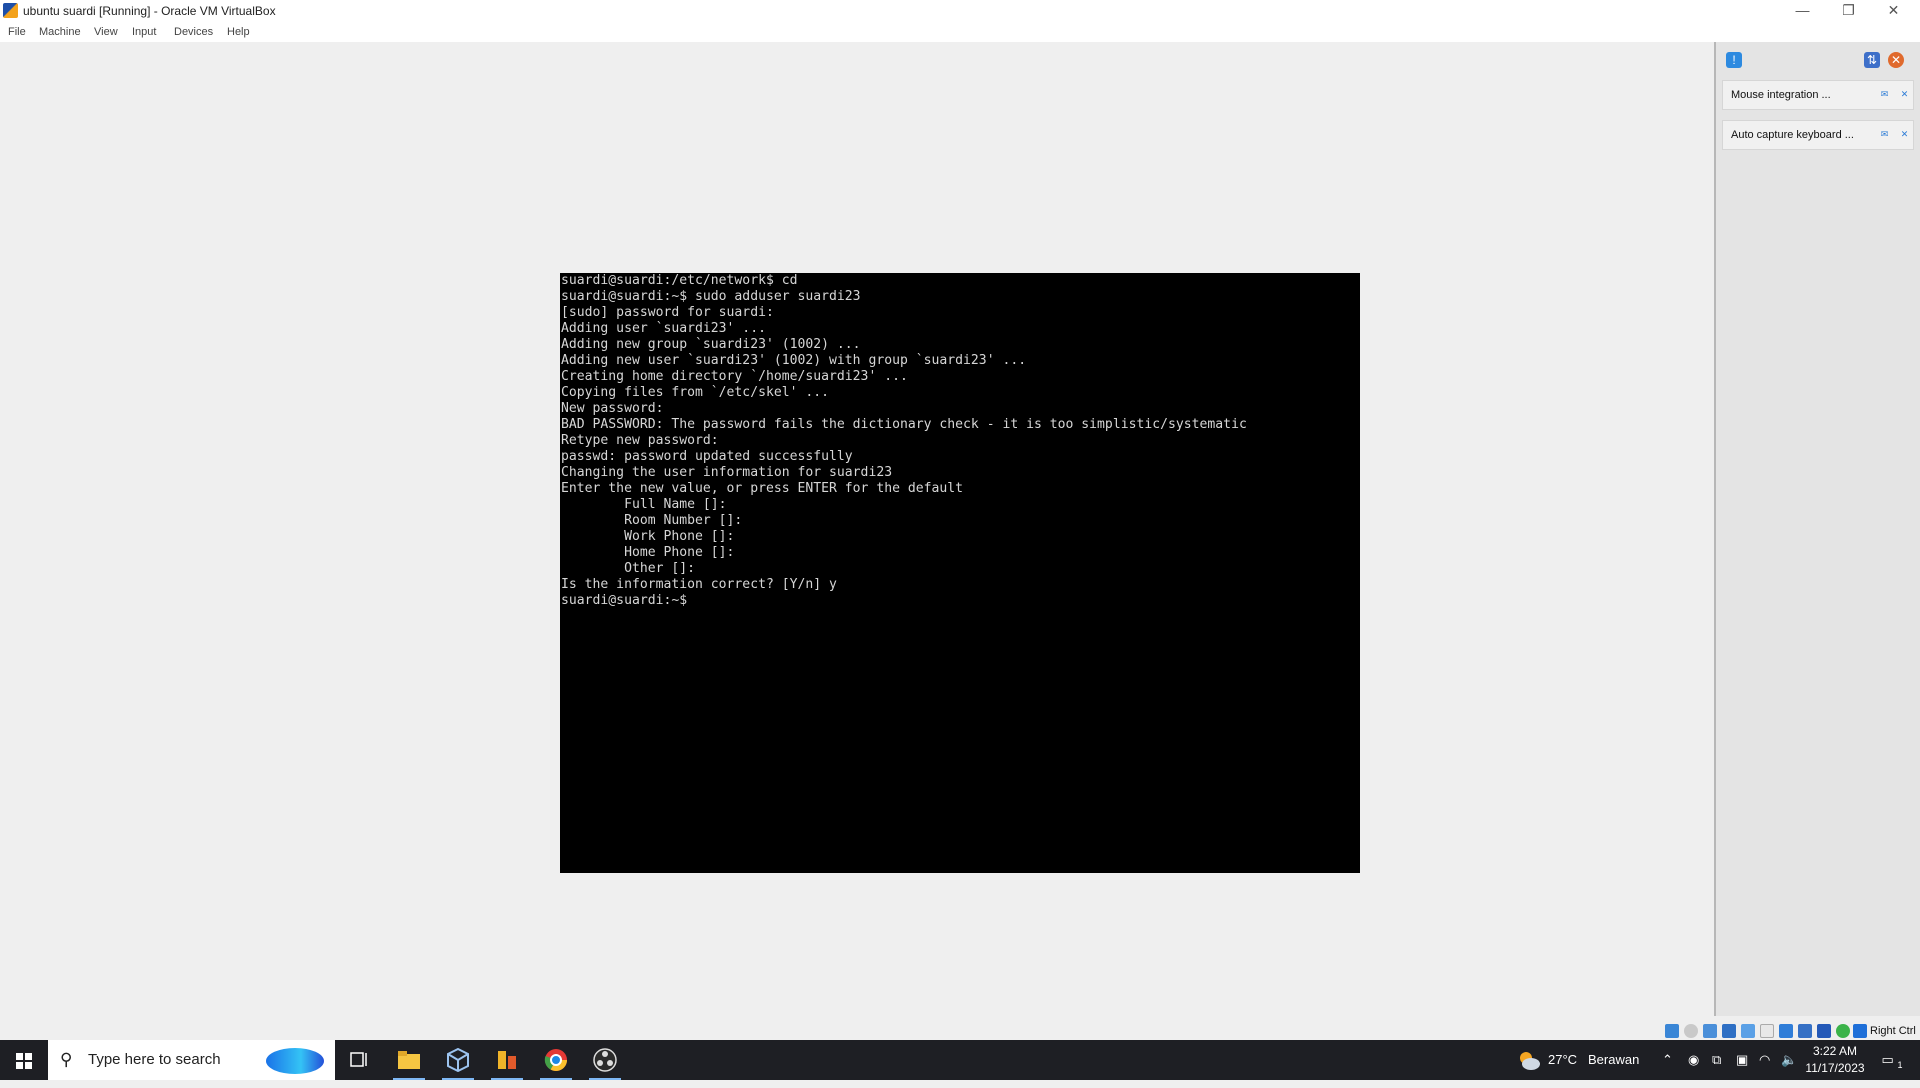  What do you see at coordinates (17, 32) in the screenshot?
I see `menu-file: File` at bounding box center [17, 32].